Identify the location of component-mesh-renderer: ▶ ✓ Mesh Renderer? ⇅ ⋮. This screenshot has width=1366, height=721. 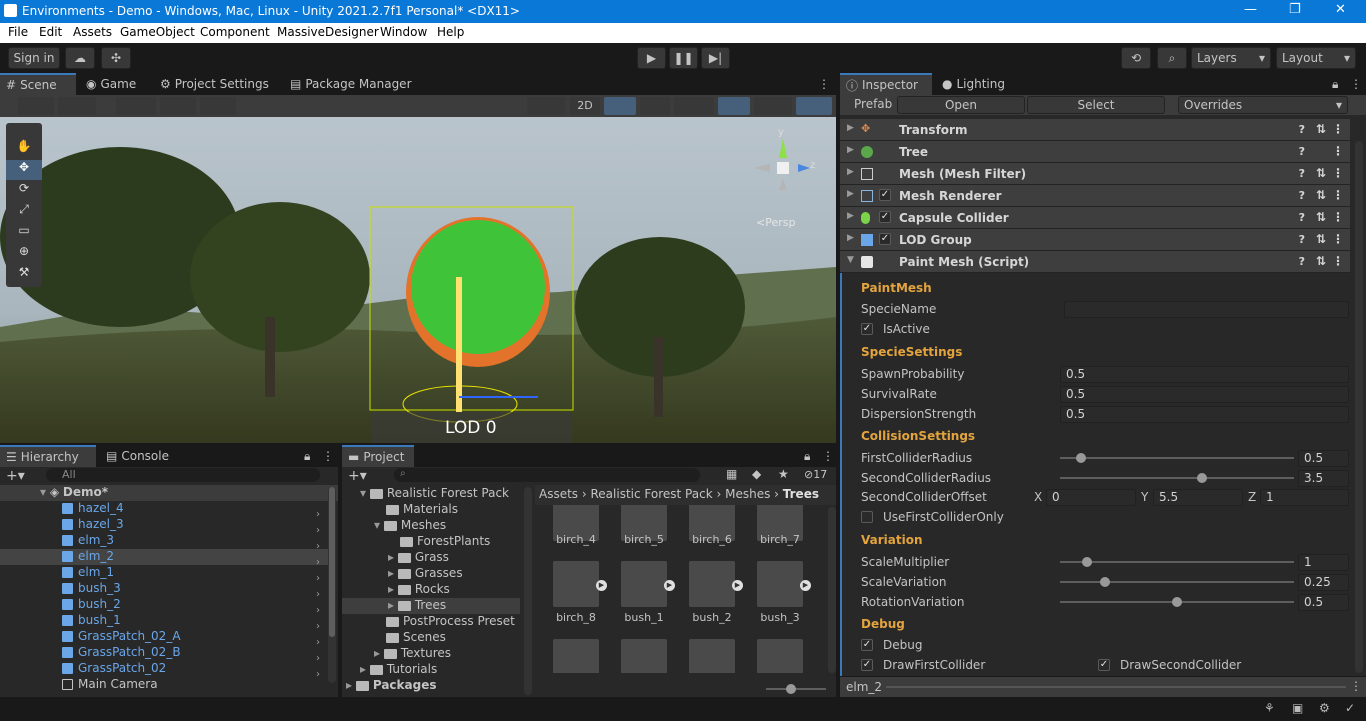
(1095, 196).